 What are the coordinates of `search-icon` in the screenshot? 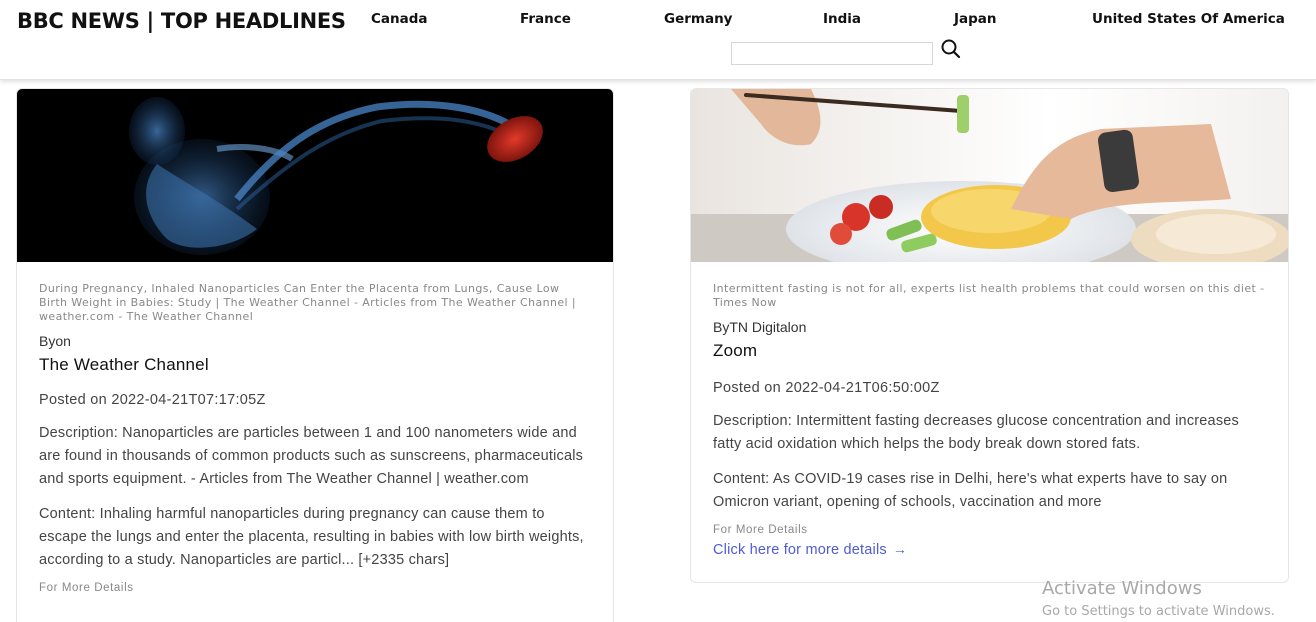 It's located at (951, 49).